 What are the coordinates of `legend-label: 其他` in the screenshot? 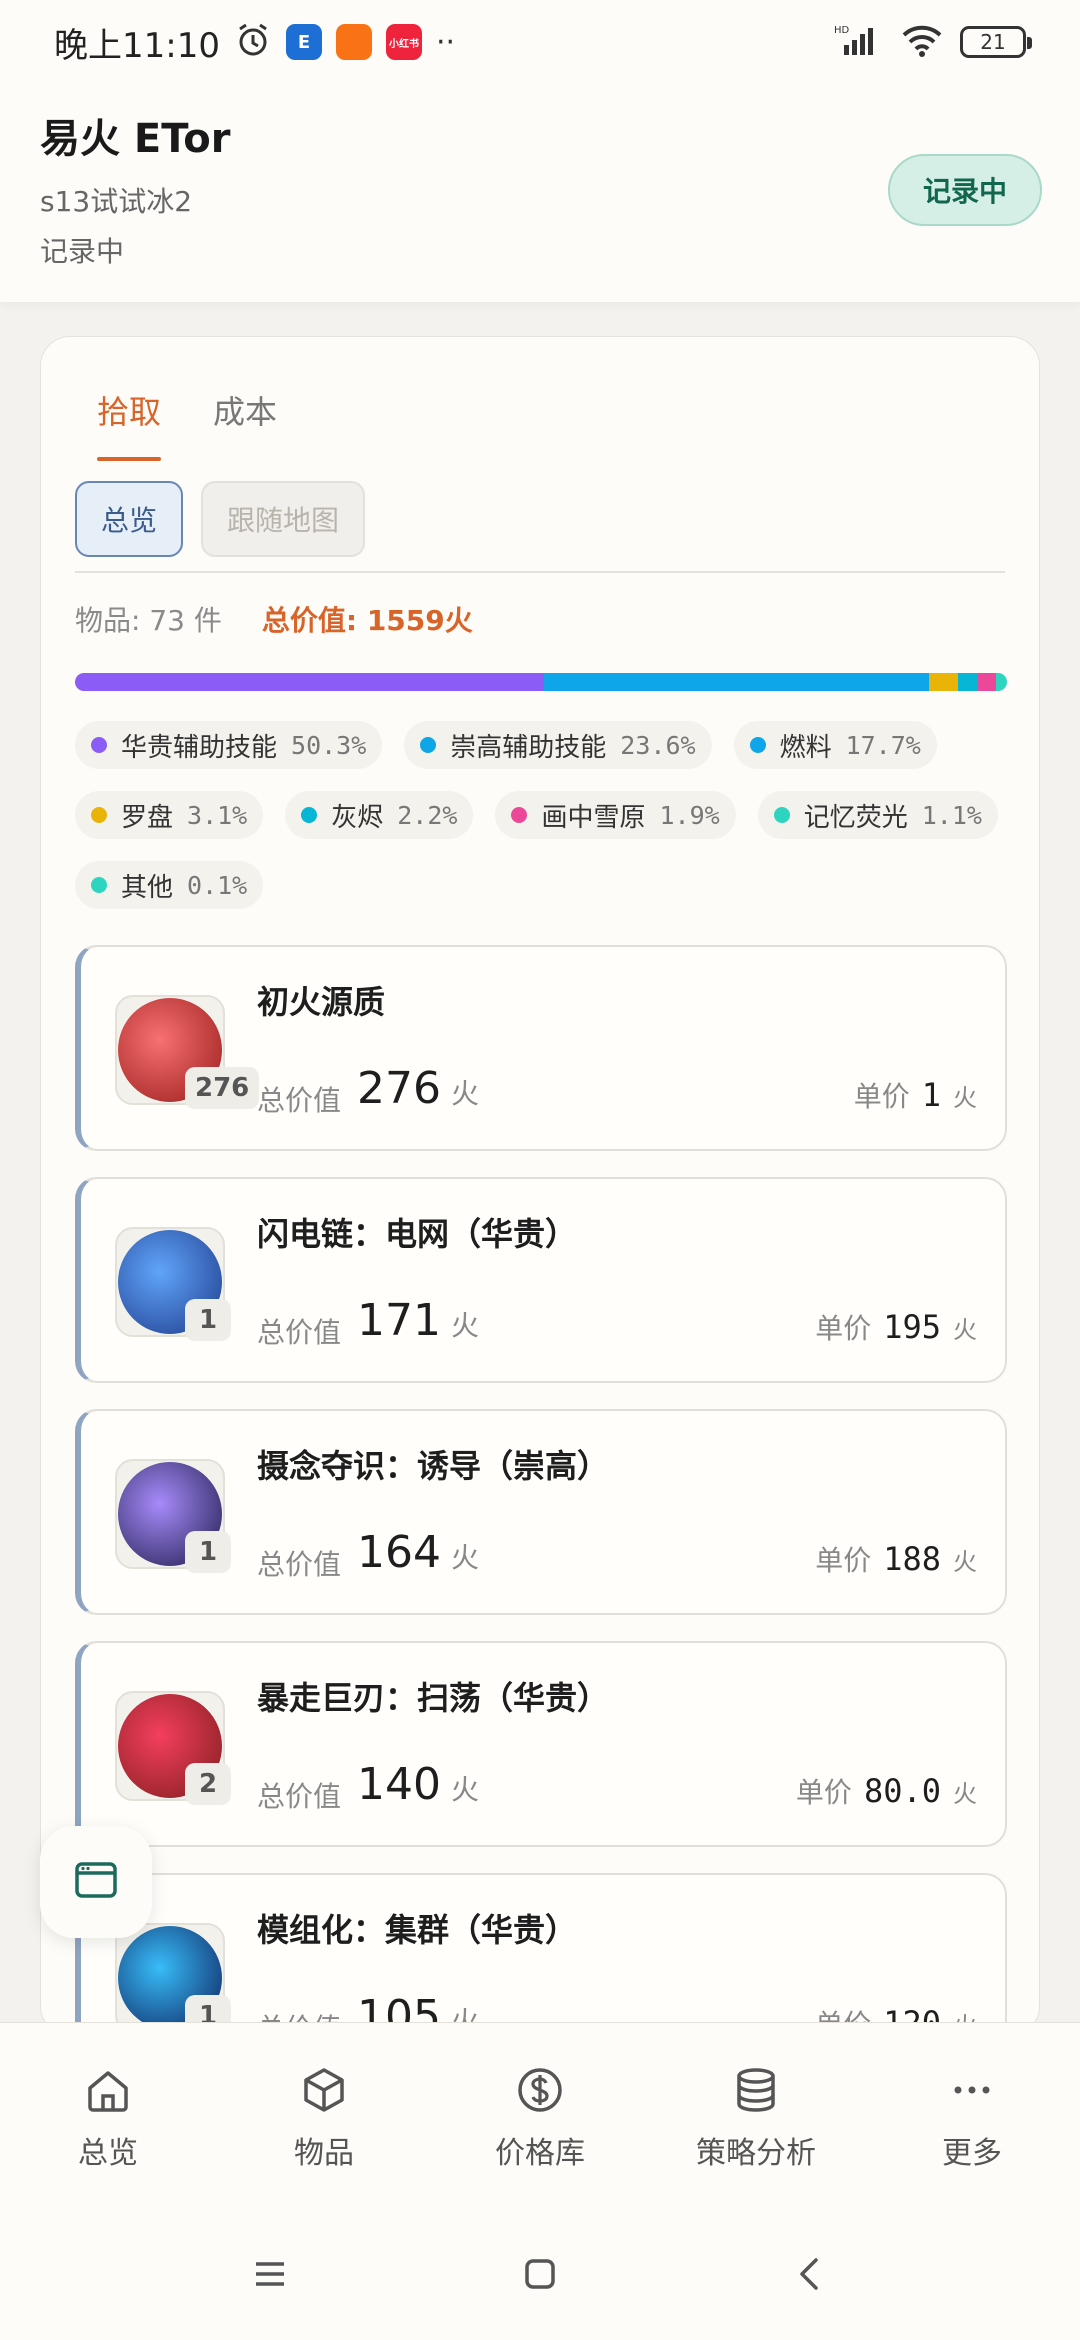 It's located at (147, 887).